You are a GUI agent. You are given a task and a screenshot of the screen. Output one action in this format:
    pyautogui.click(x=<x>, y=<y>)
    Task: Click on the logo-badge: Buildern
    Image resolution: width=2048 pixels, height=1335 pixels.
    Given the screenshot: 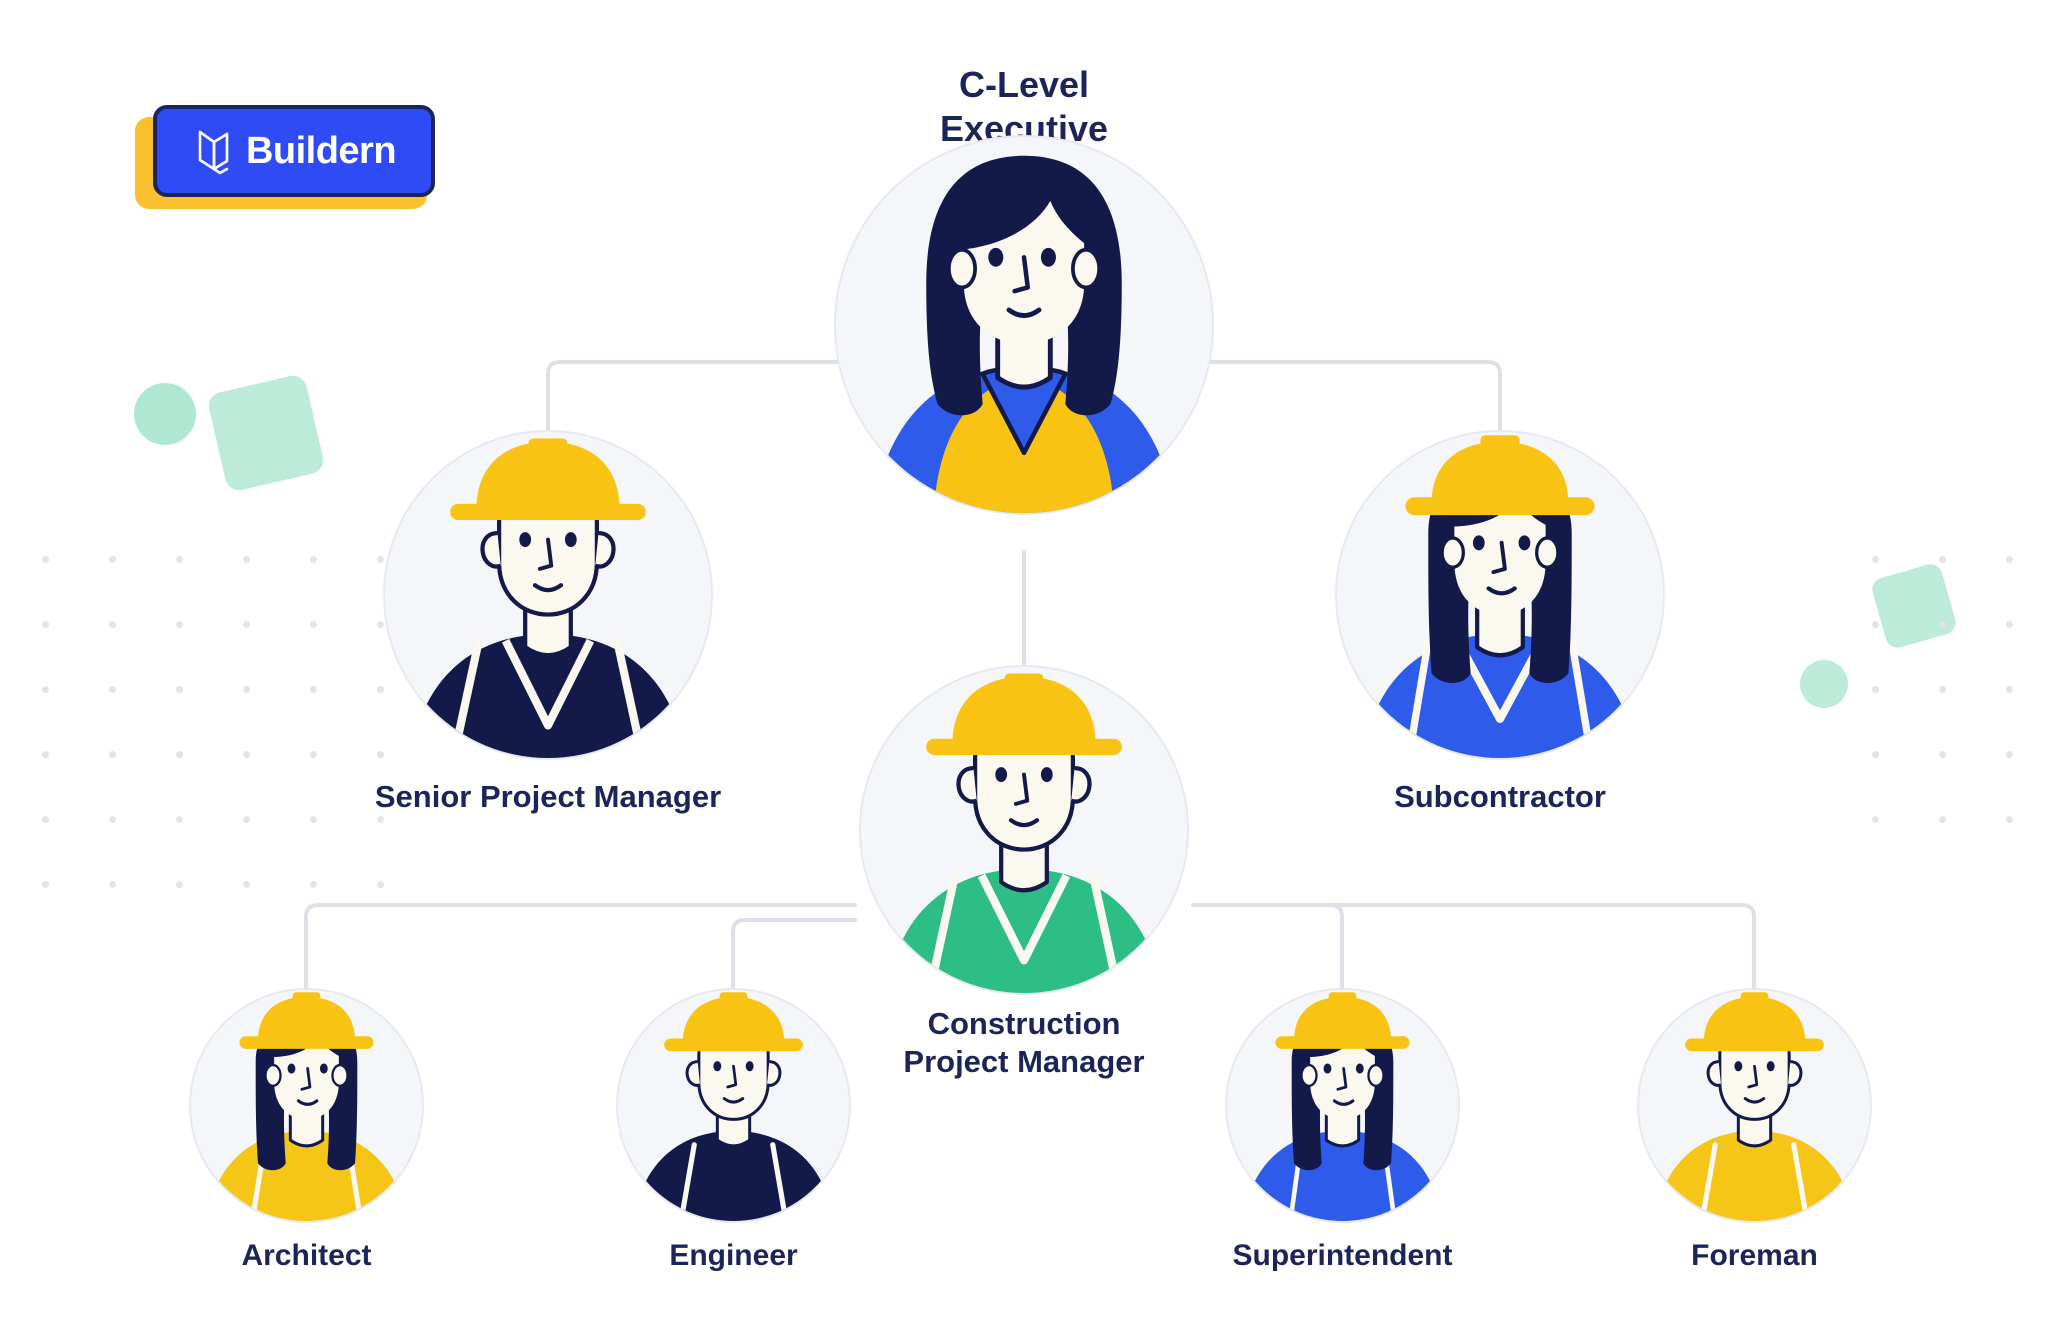 What is the action you would take?
    pyautogui.click(x=294, y=151)
    